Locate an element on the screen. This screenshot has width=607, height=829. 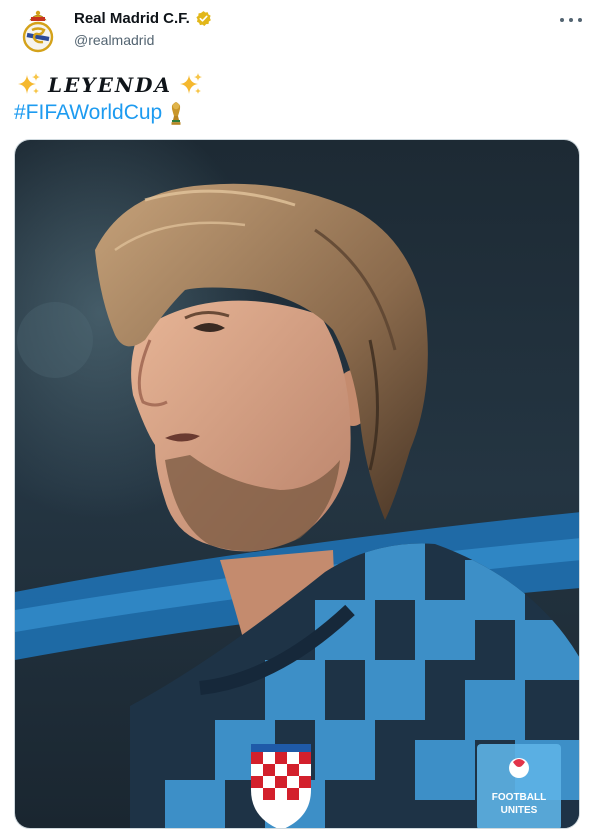
tweet-title: LEYENDA is located at coordinates (110, 85).